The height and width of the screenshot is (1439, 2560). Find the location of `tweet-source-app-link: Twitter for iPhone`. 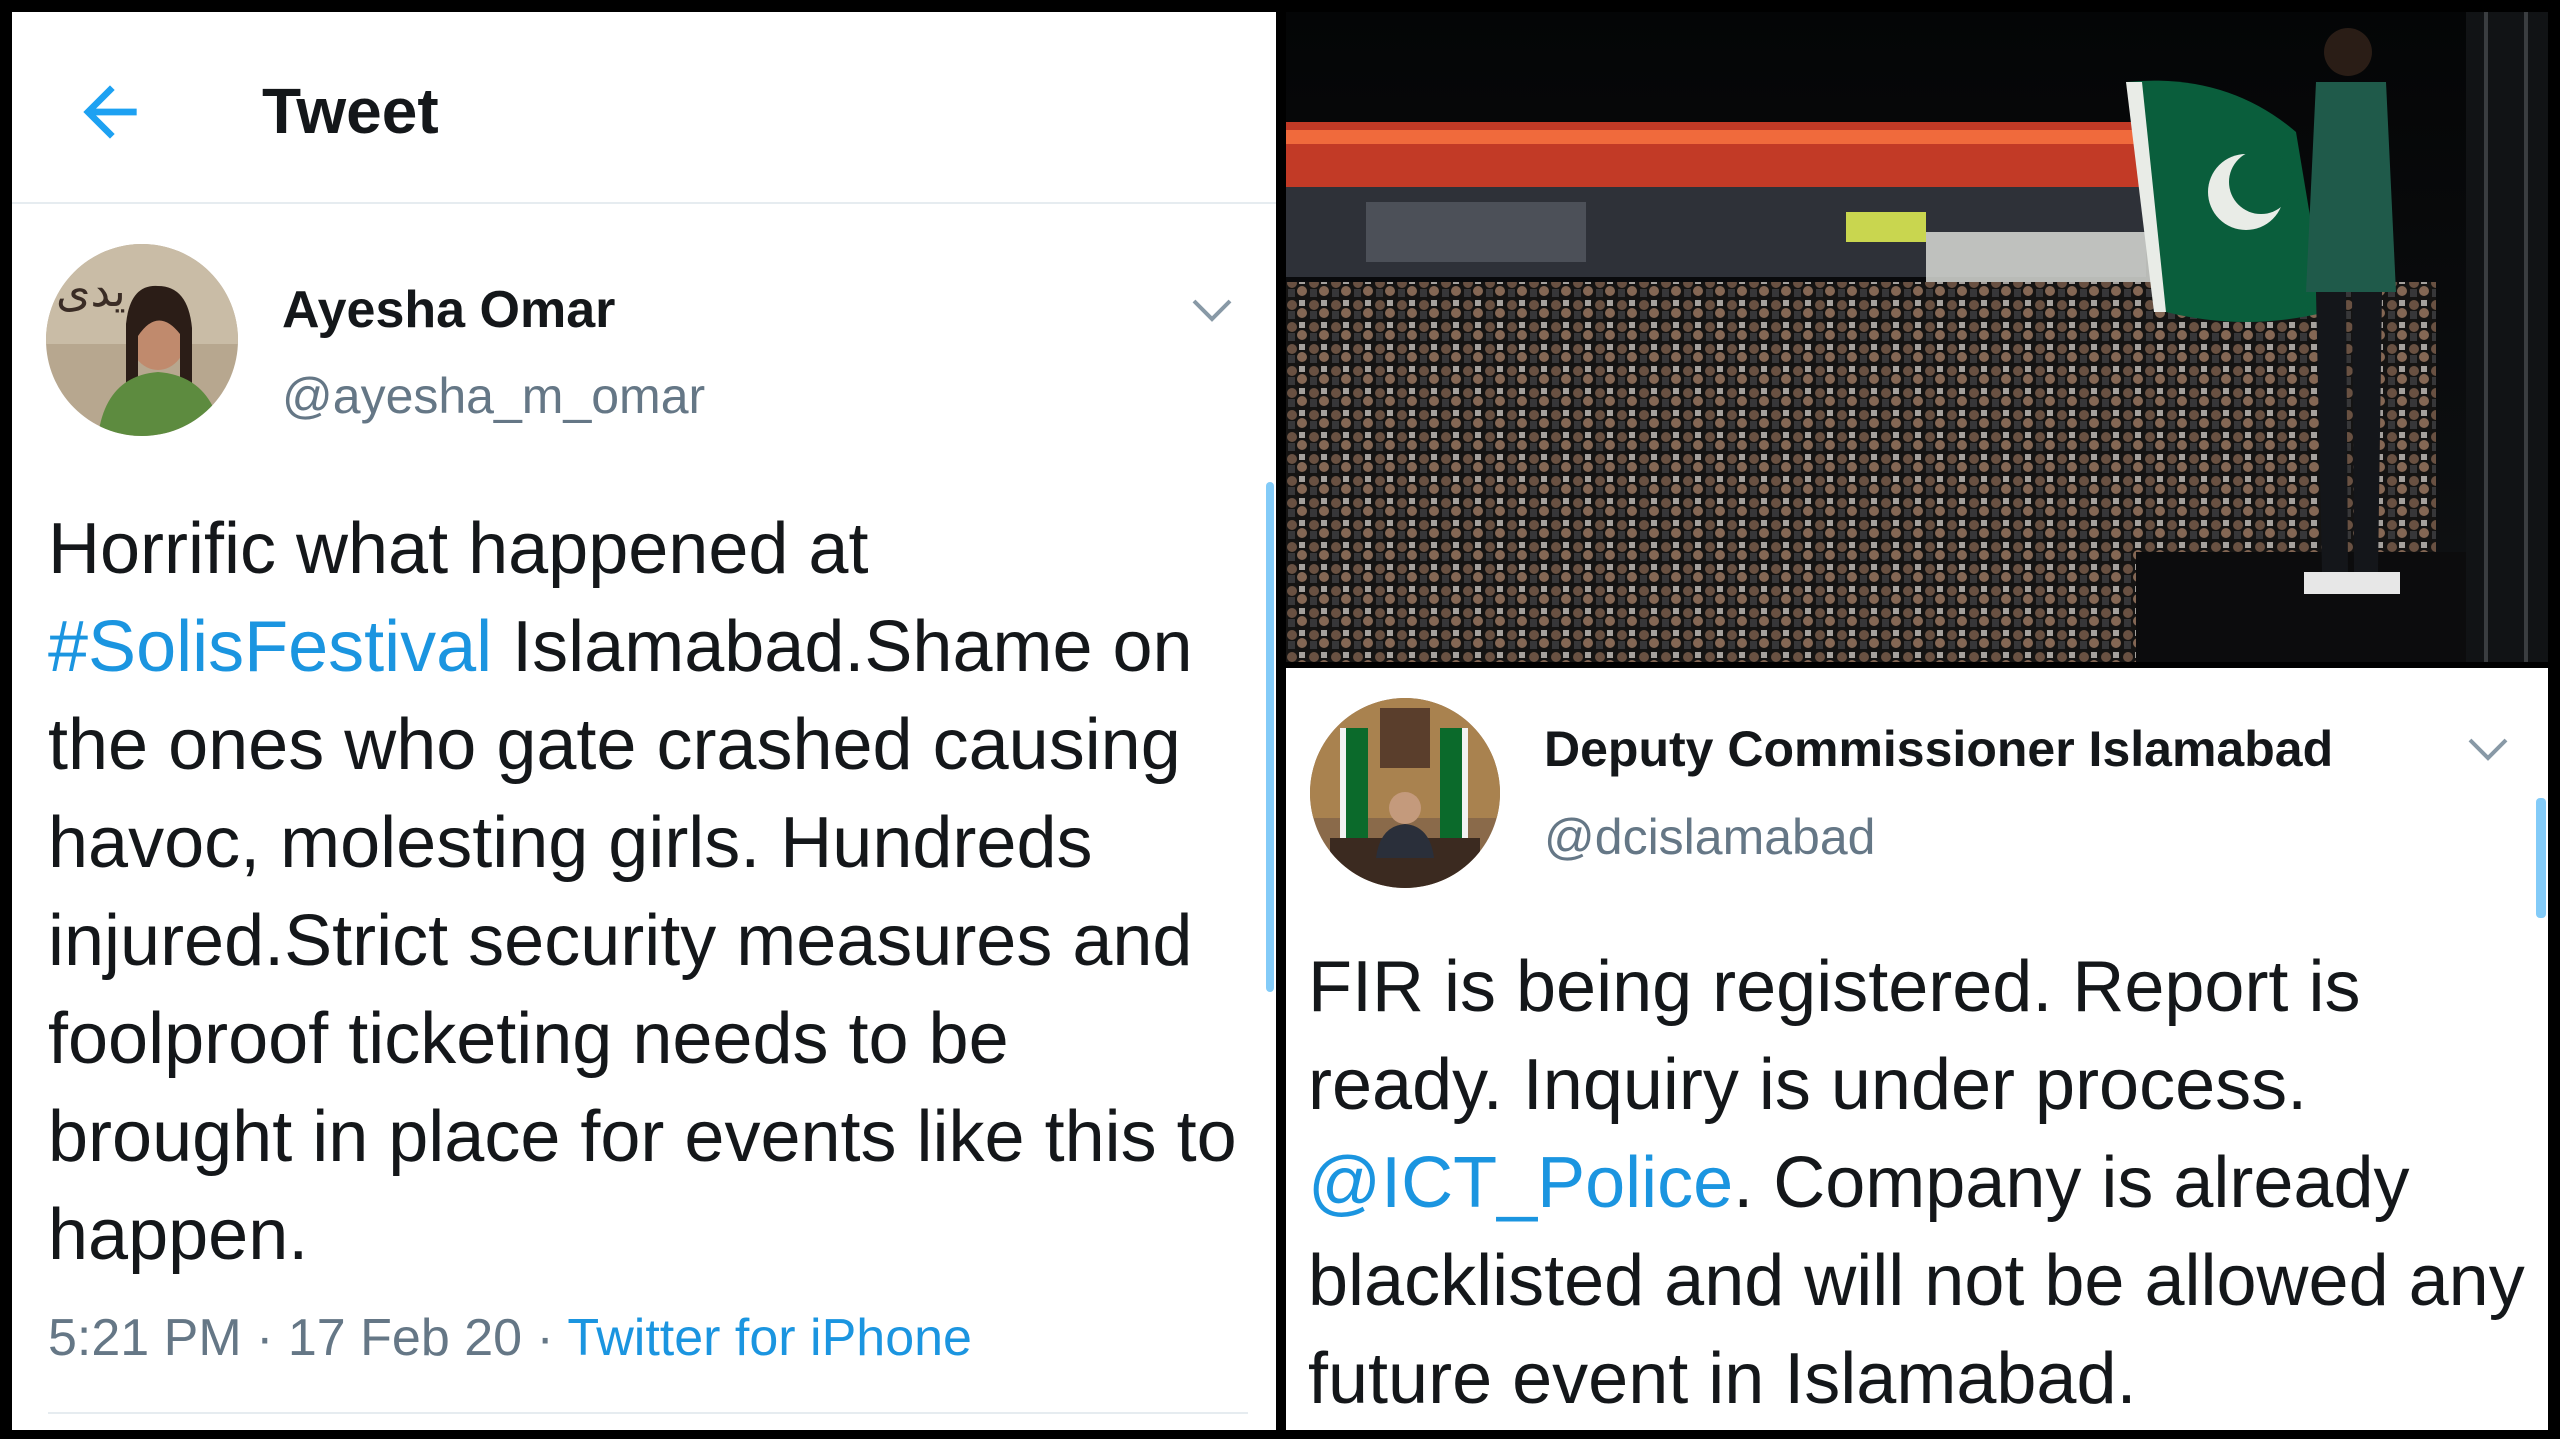

tweet-source-app-link: Twitter for iPhone is located at coordinates (769, 1338).